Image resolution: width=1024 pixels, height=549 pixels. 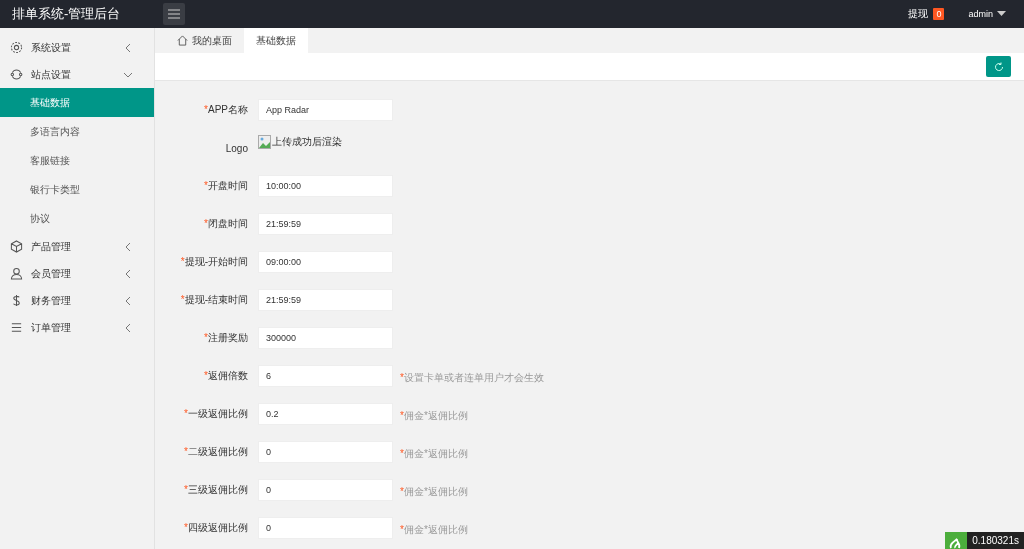 What do you see at coordinates (216, 528) in the screenshot?
I see `field-label: *四级返佣比例` at bounding box center [216, 528].